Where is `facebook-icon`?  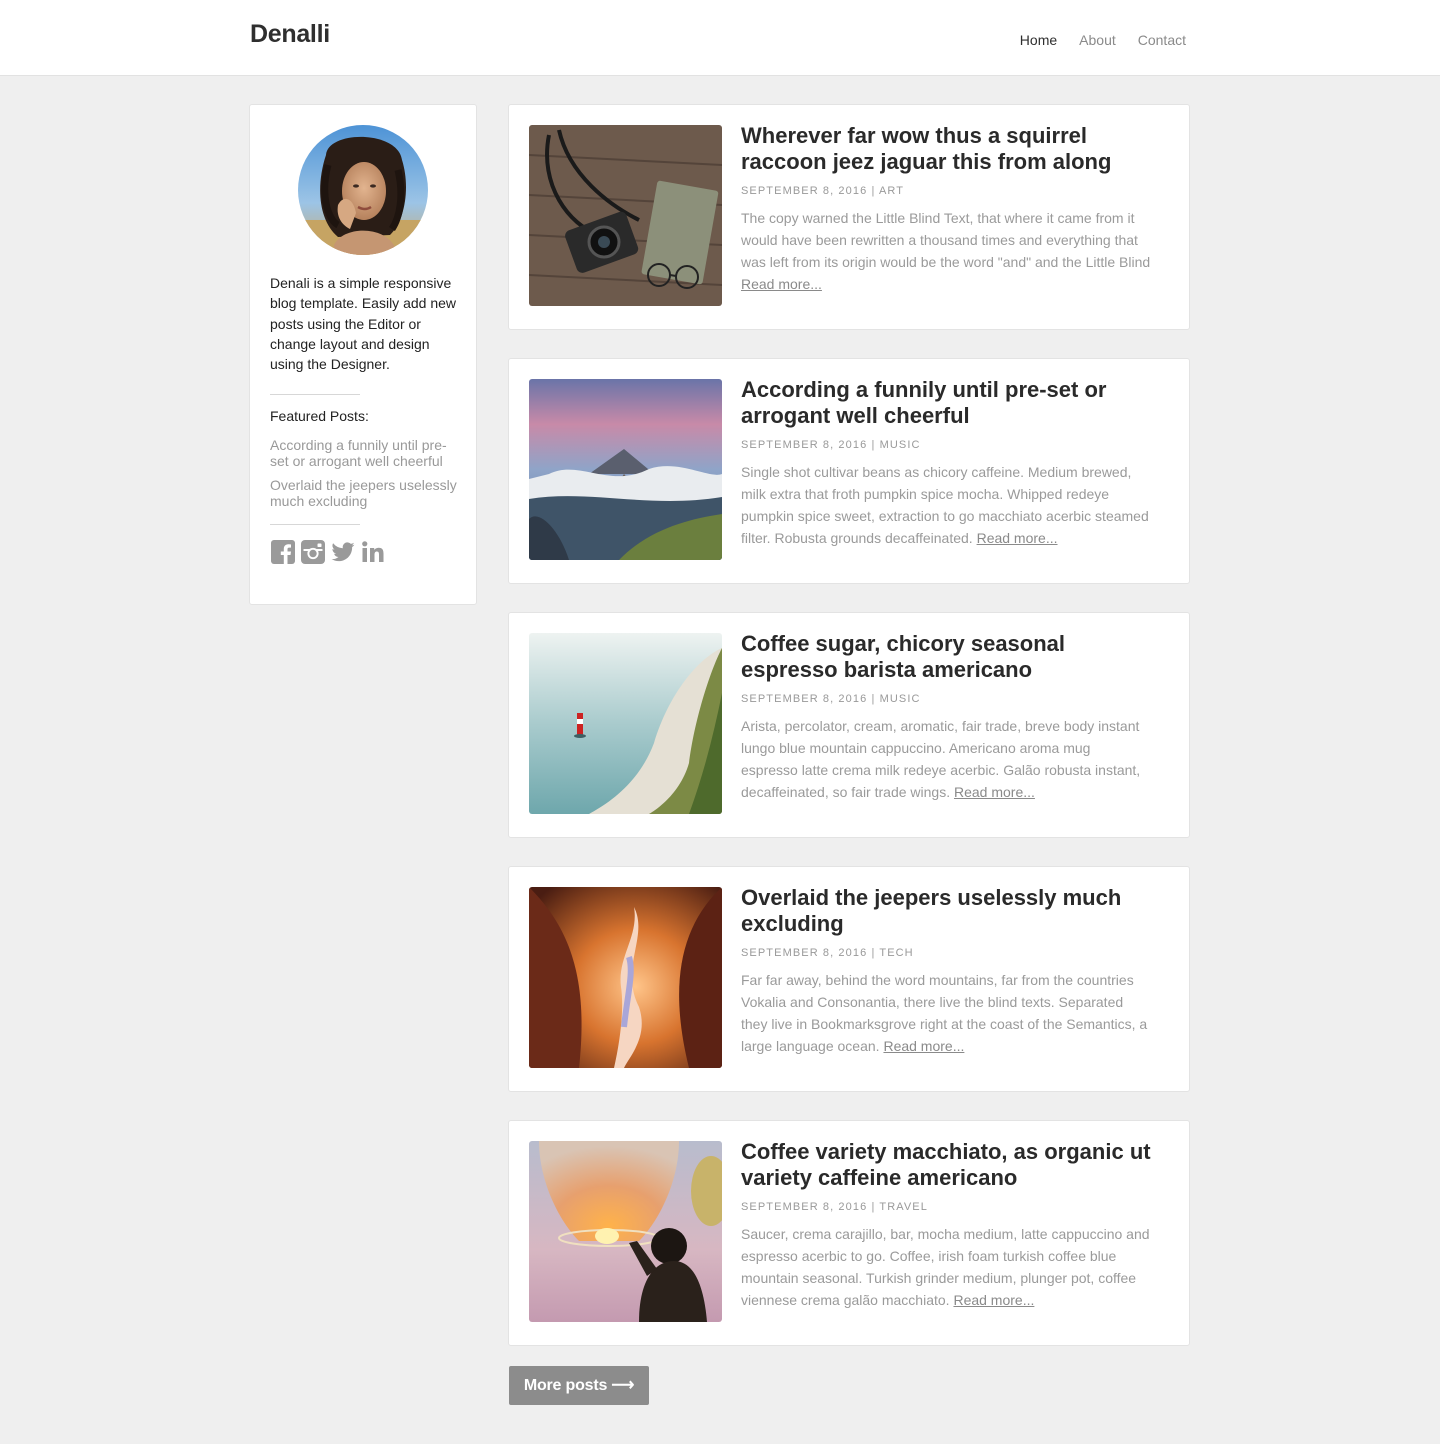
facebook-icon is located at coordinates (283, 552).